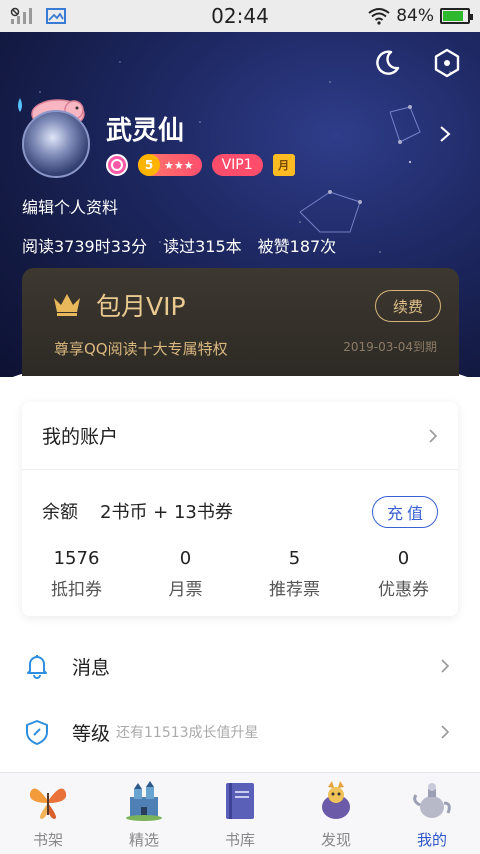  What do you see at coordinates (445, 134) in the screenshot?
I see `profile-chevron-right-icon` at bounding box center [445, 134].